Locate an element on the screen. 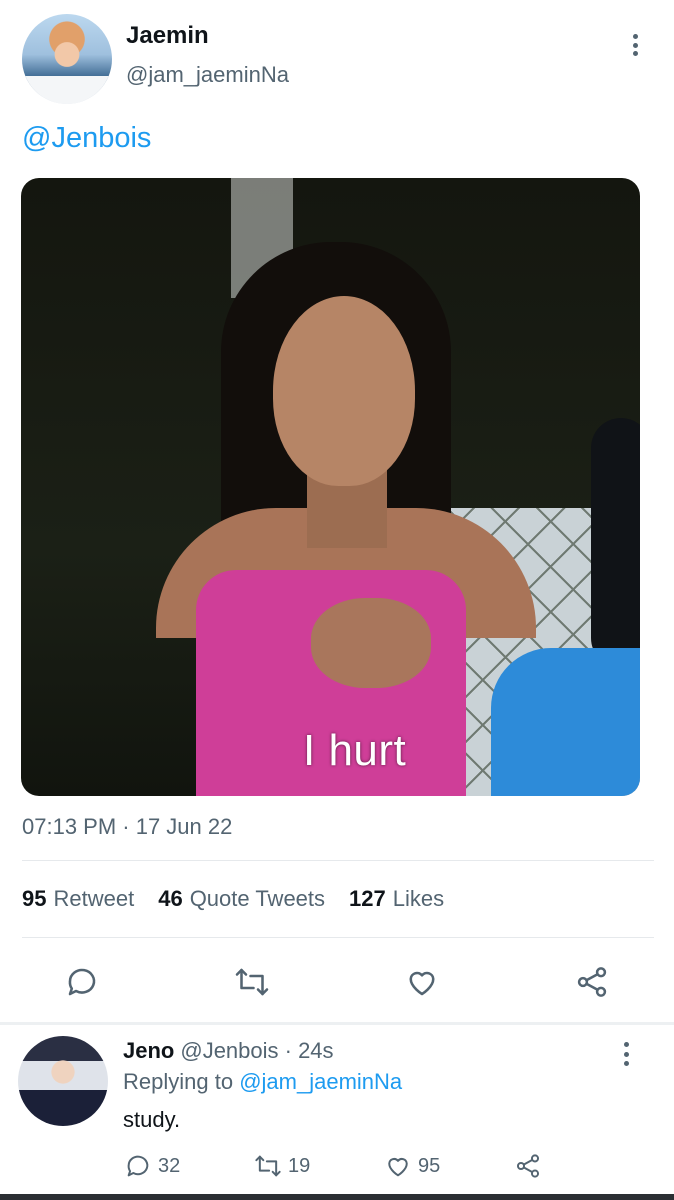  background-person is located at coordinates (615, 543).